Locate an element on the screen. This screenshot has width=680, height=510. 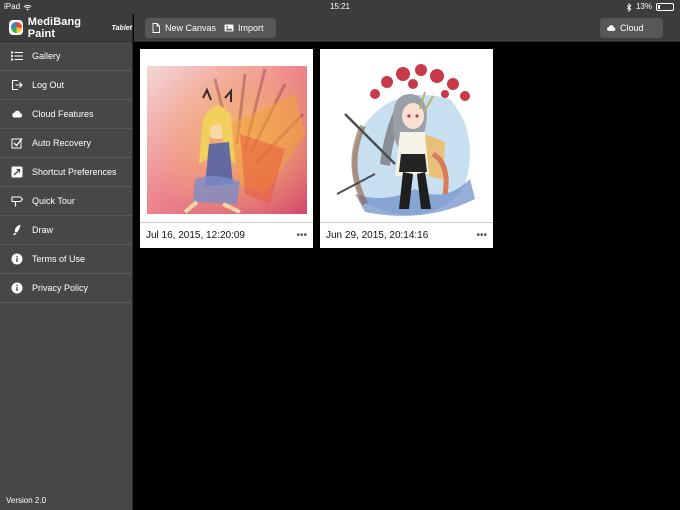
sidebar-item-draw: Draw is located at coordinates (66, 230).